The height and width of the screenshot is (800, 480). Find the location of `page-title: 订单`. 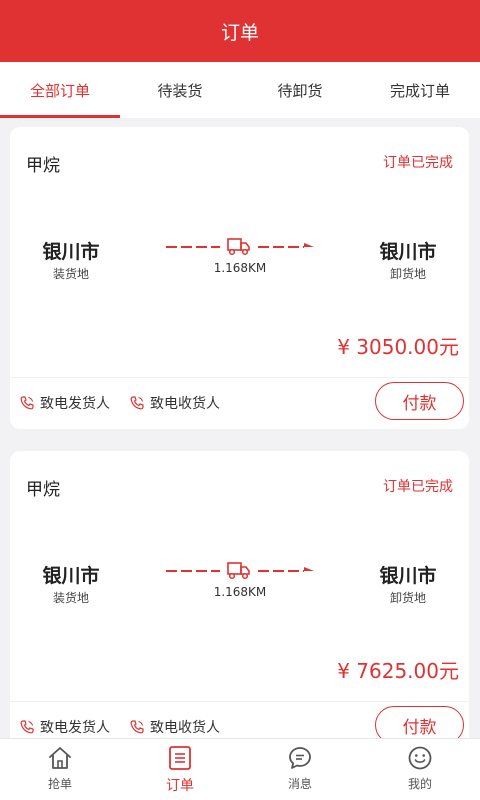

page-title: 订单 is located at coordinates (239, 32).